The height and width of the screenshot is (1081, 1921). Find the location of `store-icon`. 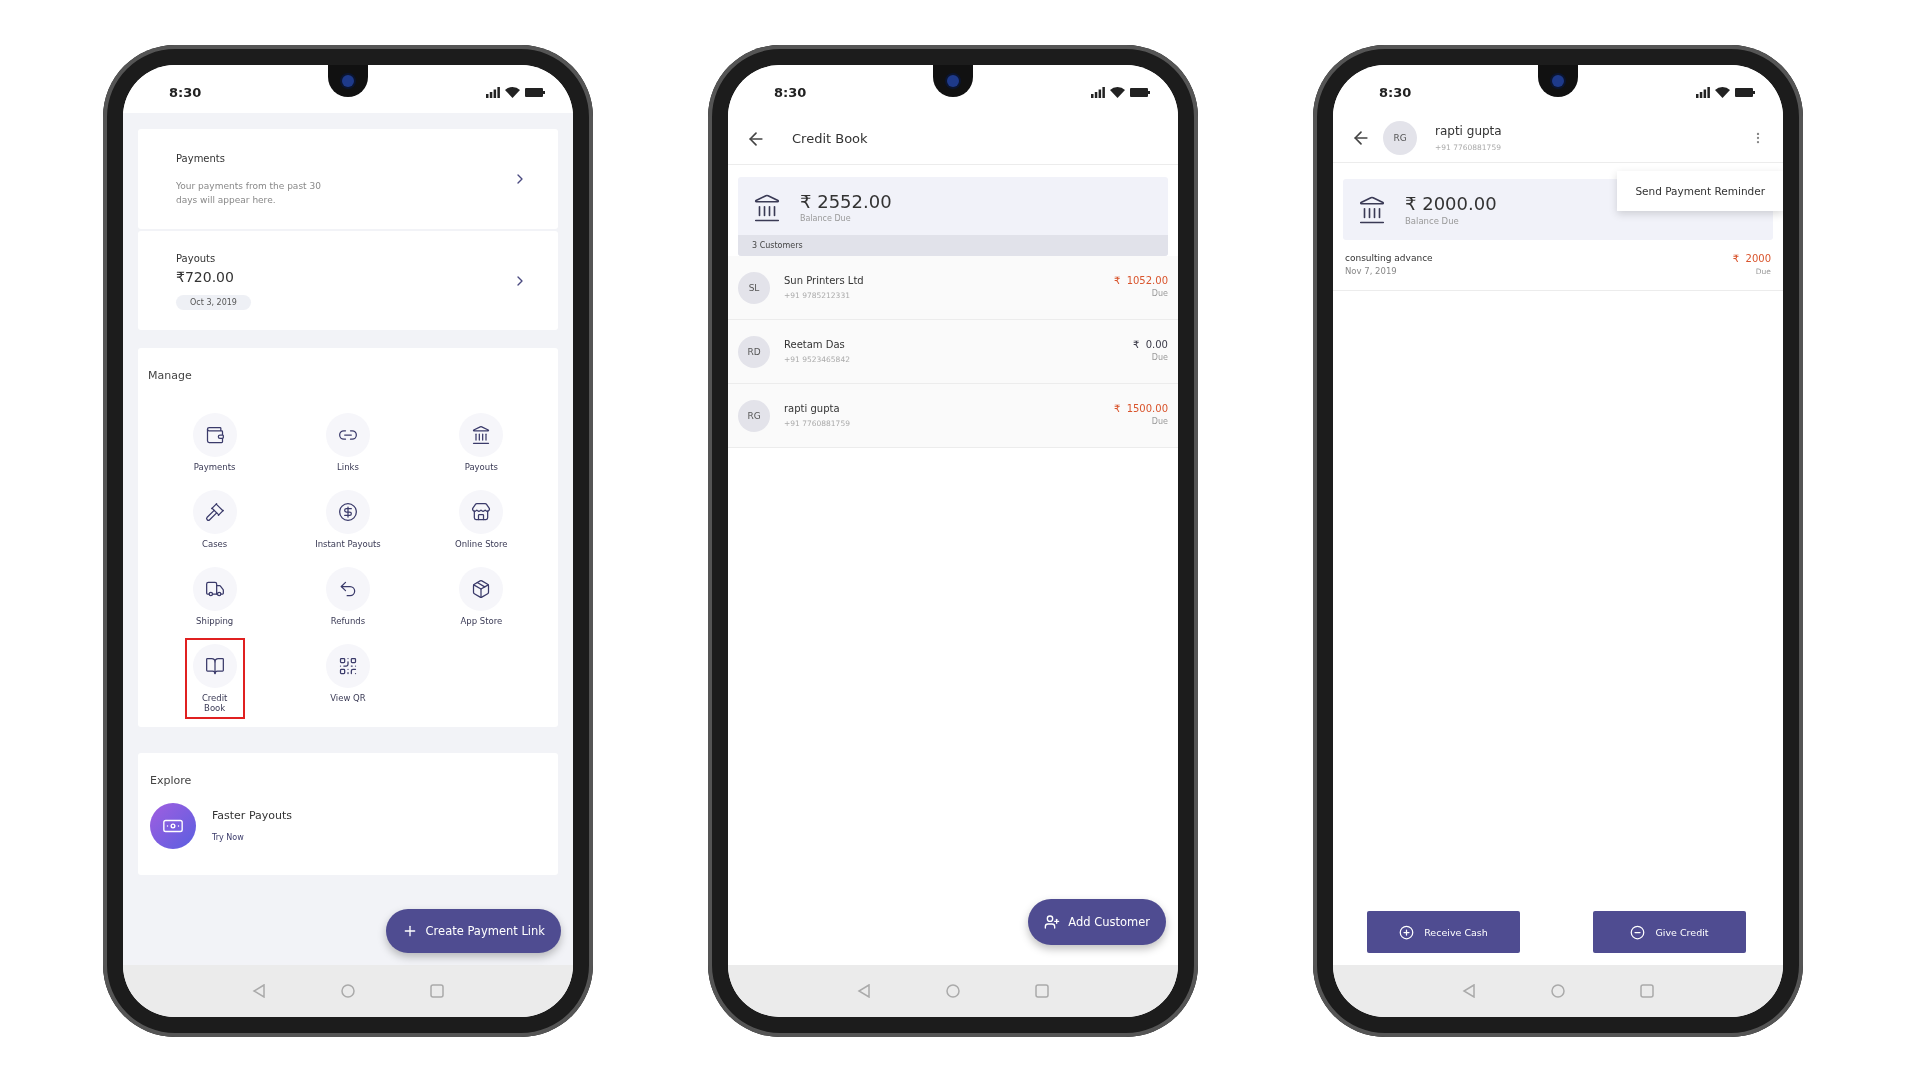

store-icon is located at coordinates (481, 511).